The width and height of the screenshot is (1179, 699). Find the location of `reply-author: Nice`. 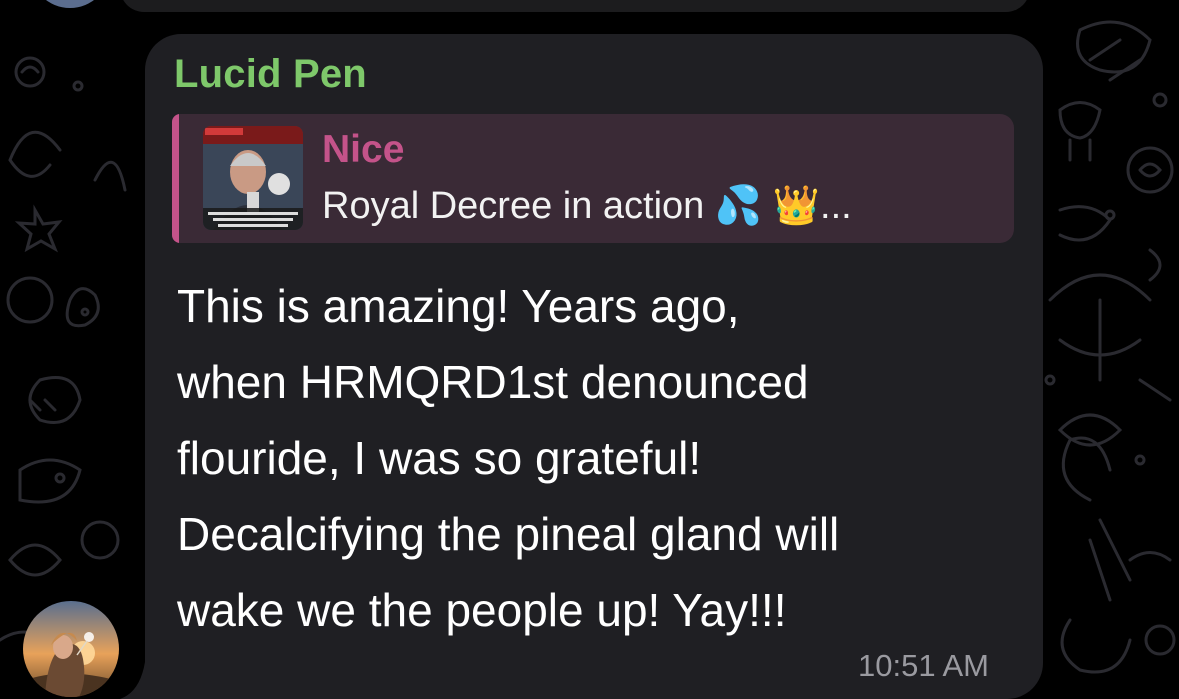

reply-author: Nice is located at coordinates (363, 149).